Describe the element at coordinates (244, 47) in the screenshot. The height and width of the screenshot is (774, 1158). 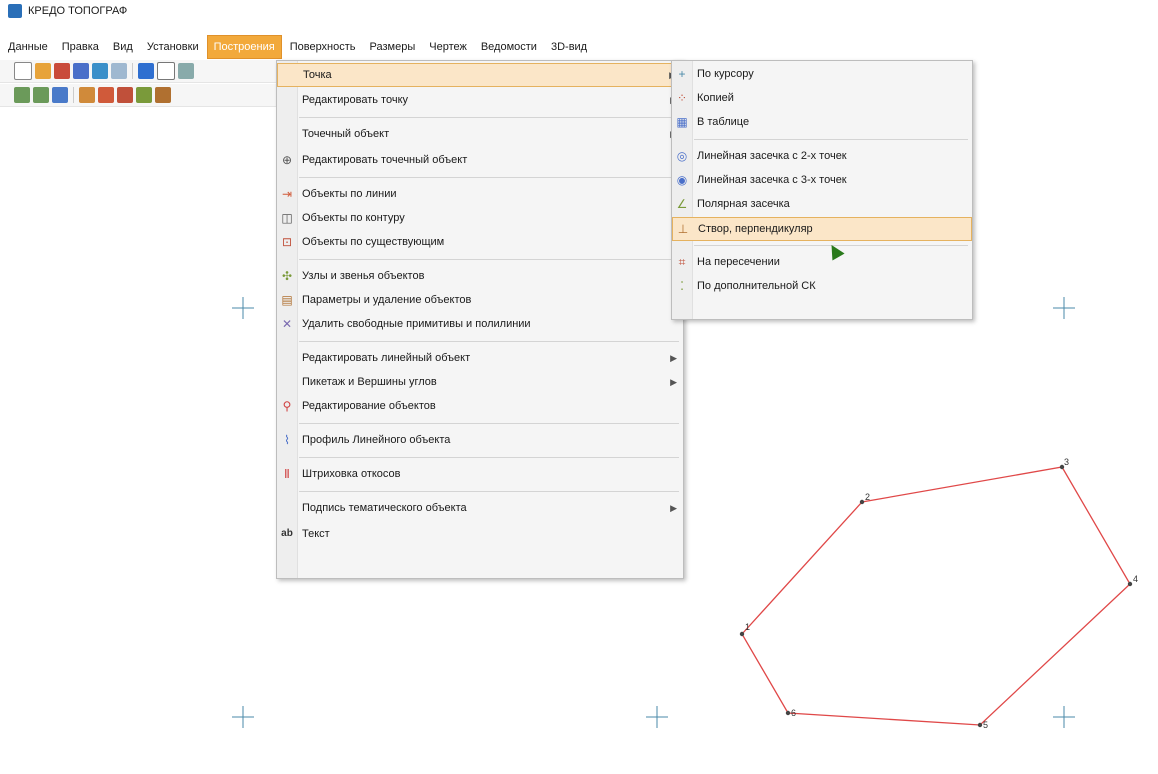
I see `menu-build: Построения` at that location.